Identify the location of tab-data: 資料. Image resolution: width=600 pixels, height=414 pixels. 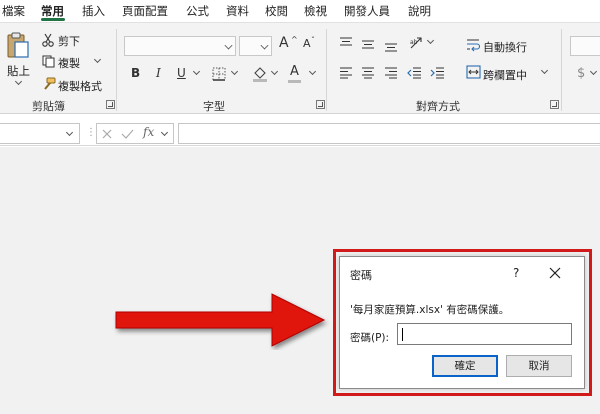
(237, 11).